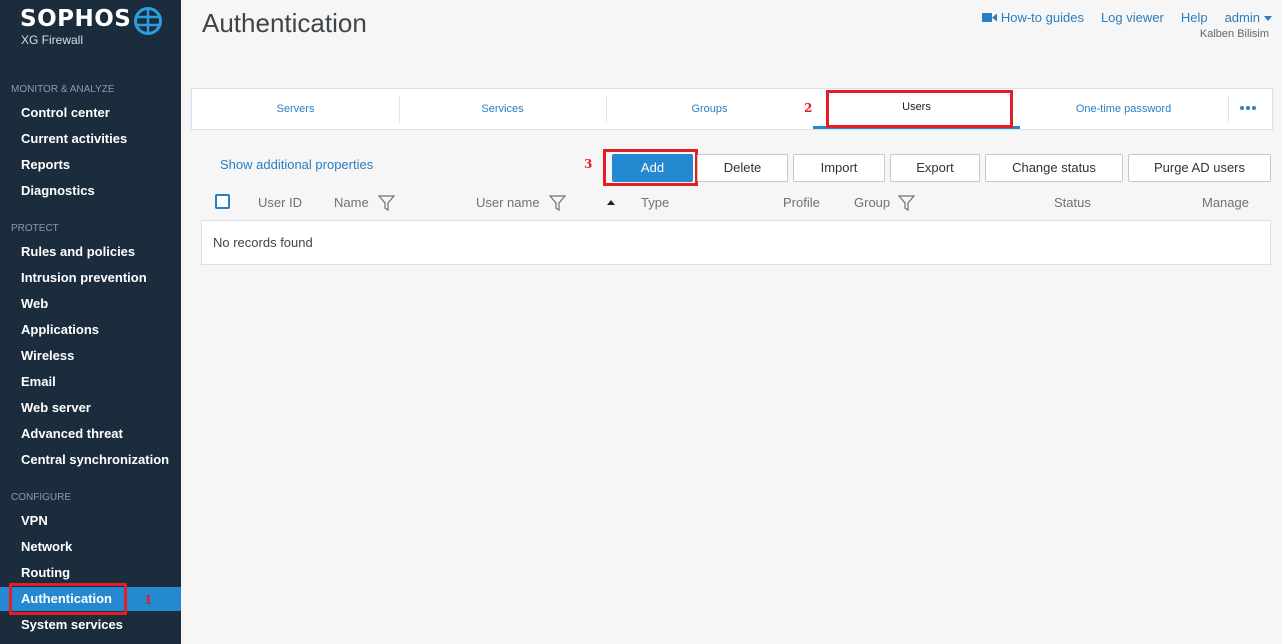 The height and width of the screenshot is (644, 1282). Describe the element at coordinates (90, 382) in the screenshot. I see `nav-email: Email` at that location.